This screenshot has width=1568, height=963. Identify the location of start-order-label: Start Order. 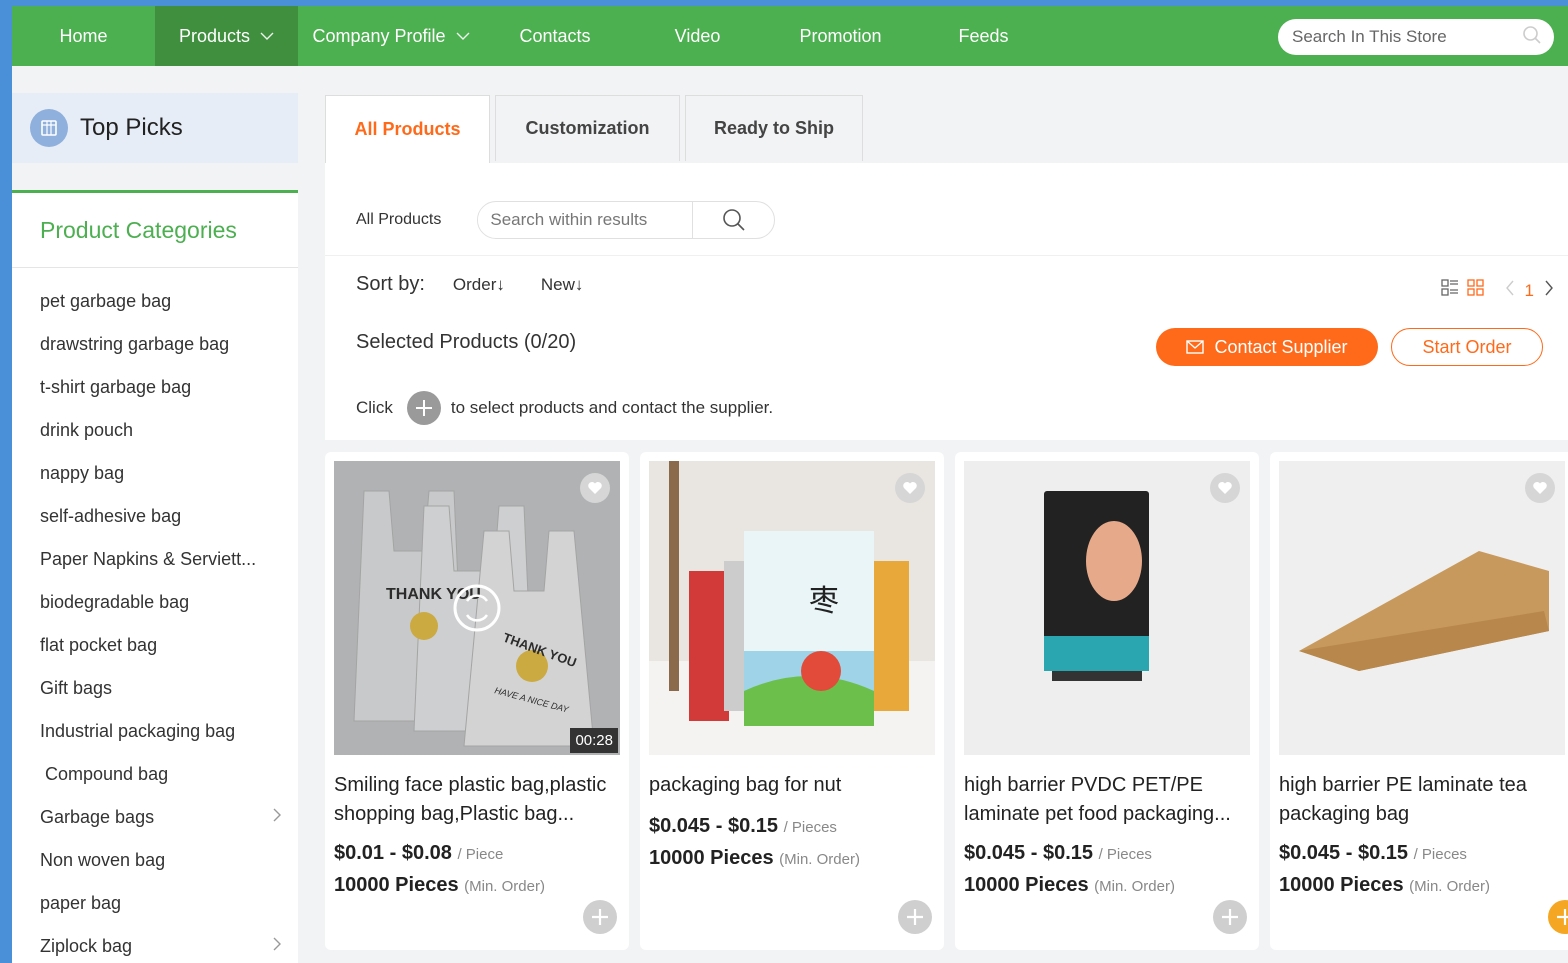
(1467, 346).